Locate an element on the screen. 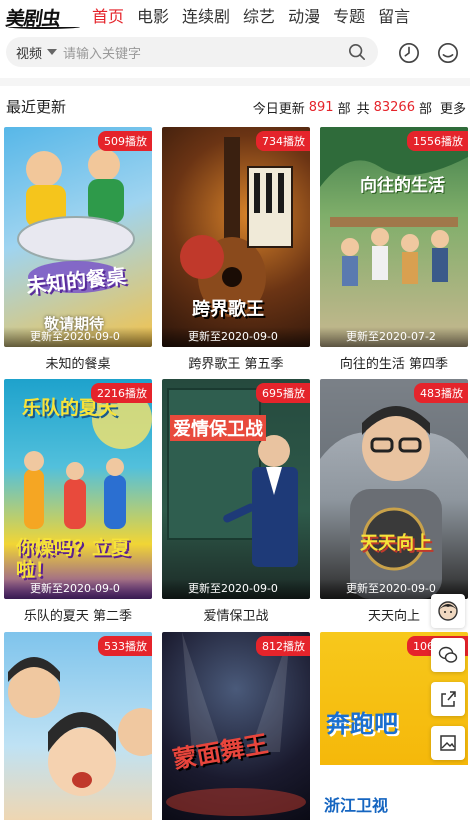  main-nav: 首页 电影 连续剧 综艺 动漫 专题 留言 is located at coordinates (257, 17).